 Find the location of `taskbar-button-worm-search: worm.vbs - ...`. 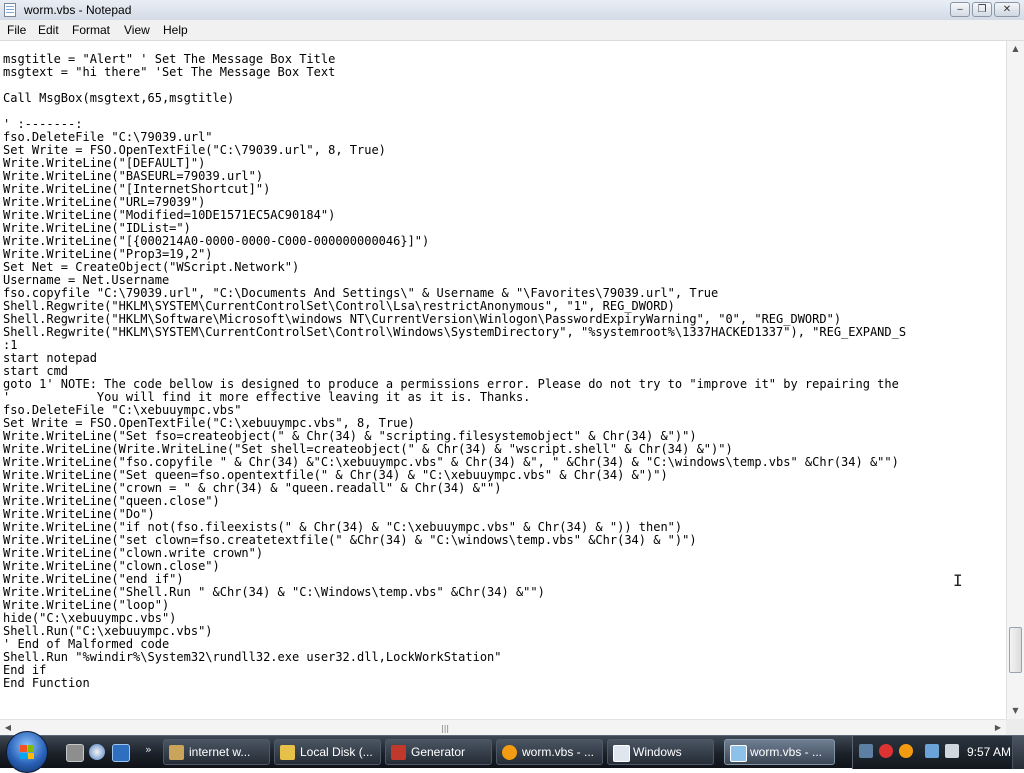

taskbar-button-worm-search: worm.vbs - ... is located at coordinates (549, 752).